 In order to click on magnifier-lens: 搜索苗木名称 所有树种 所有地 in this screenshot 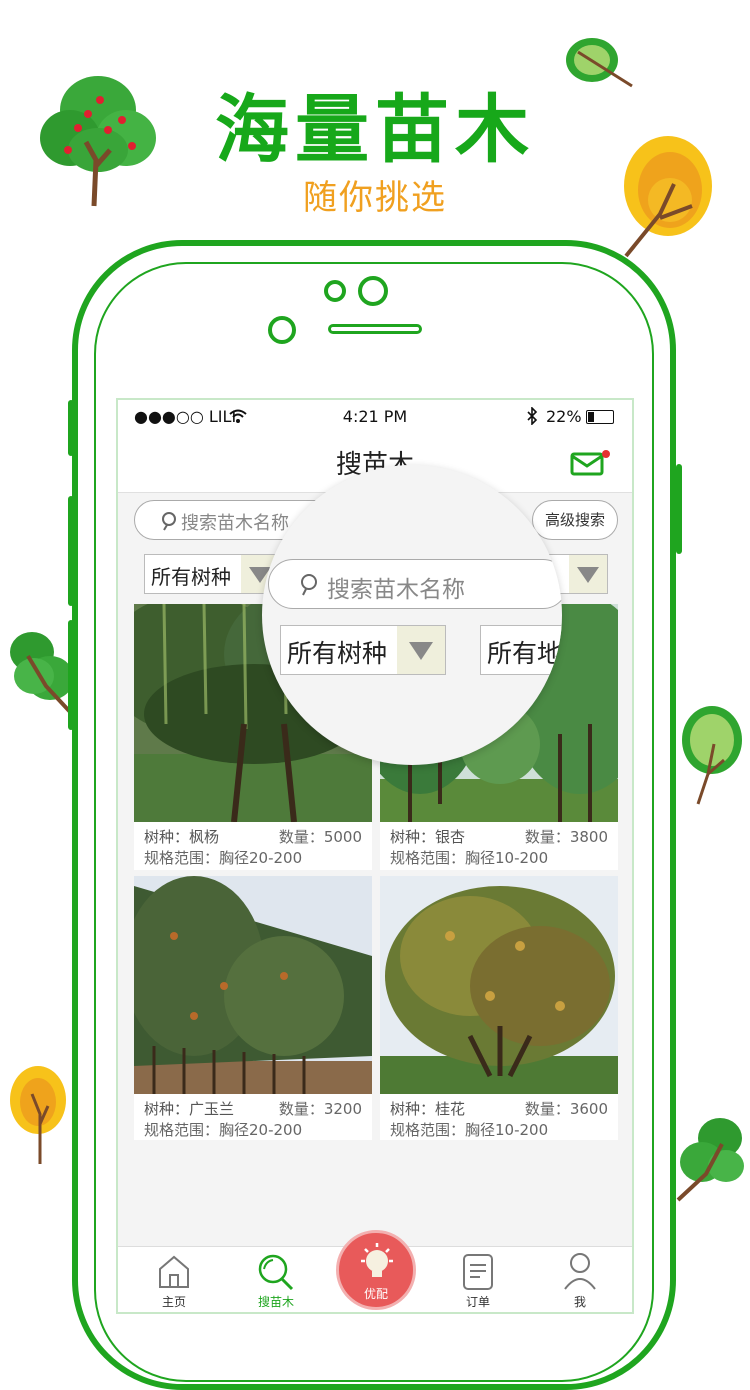, I will do `click(412, 615)`.